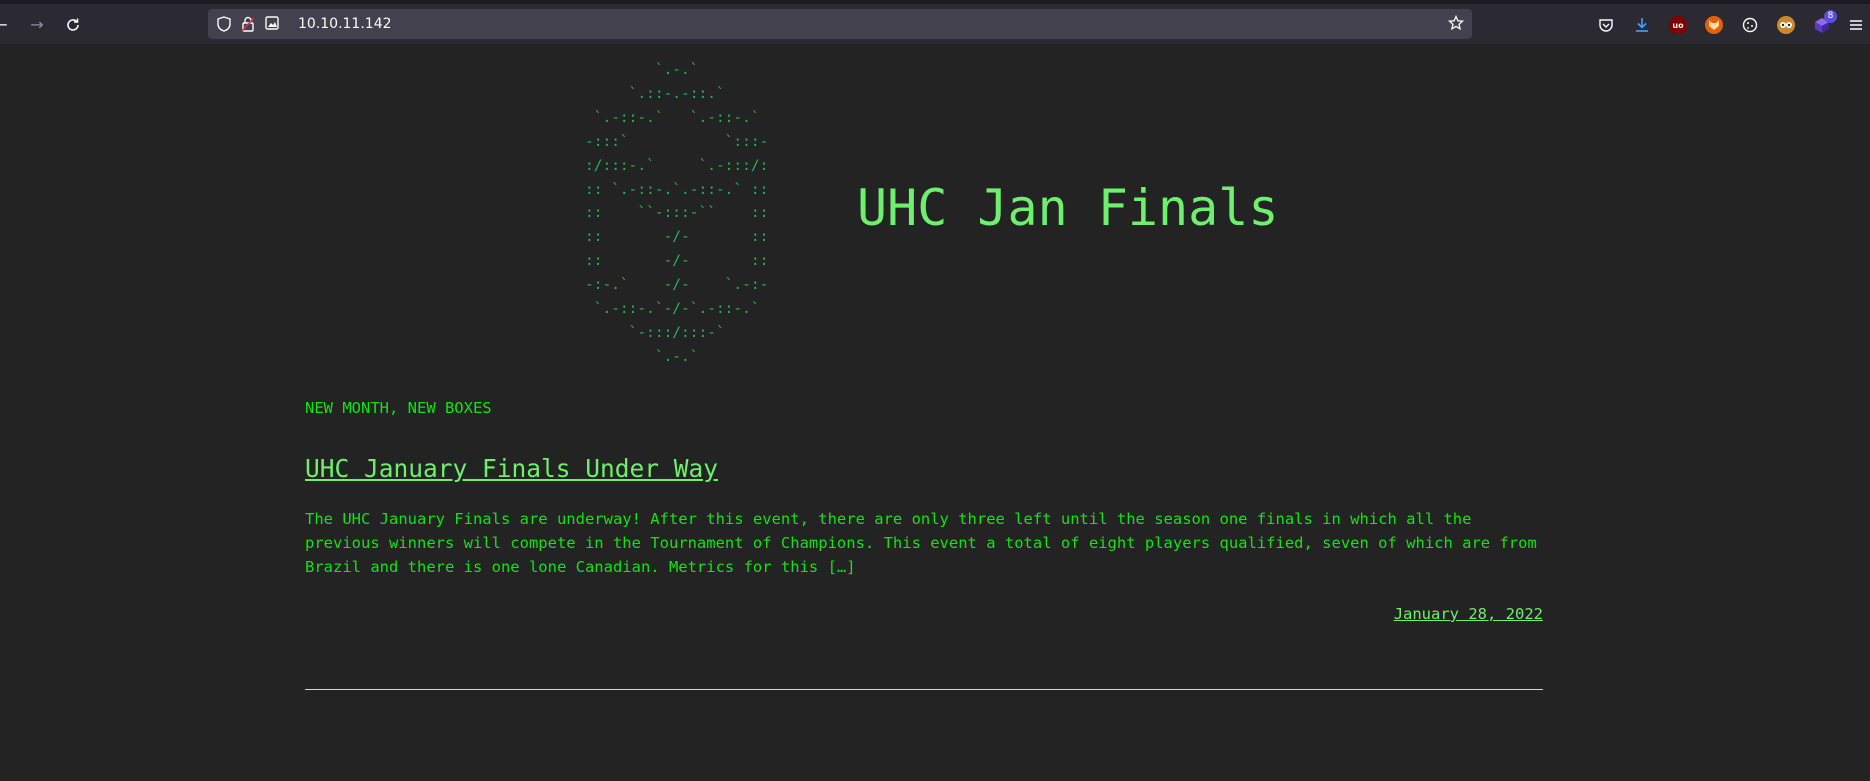 Image resolution: width=1870 pixels, height=781 pixels. I want to click on post-divider, so click(924, 689).